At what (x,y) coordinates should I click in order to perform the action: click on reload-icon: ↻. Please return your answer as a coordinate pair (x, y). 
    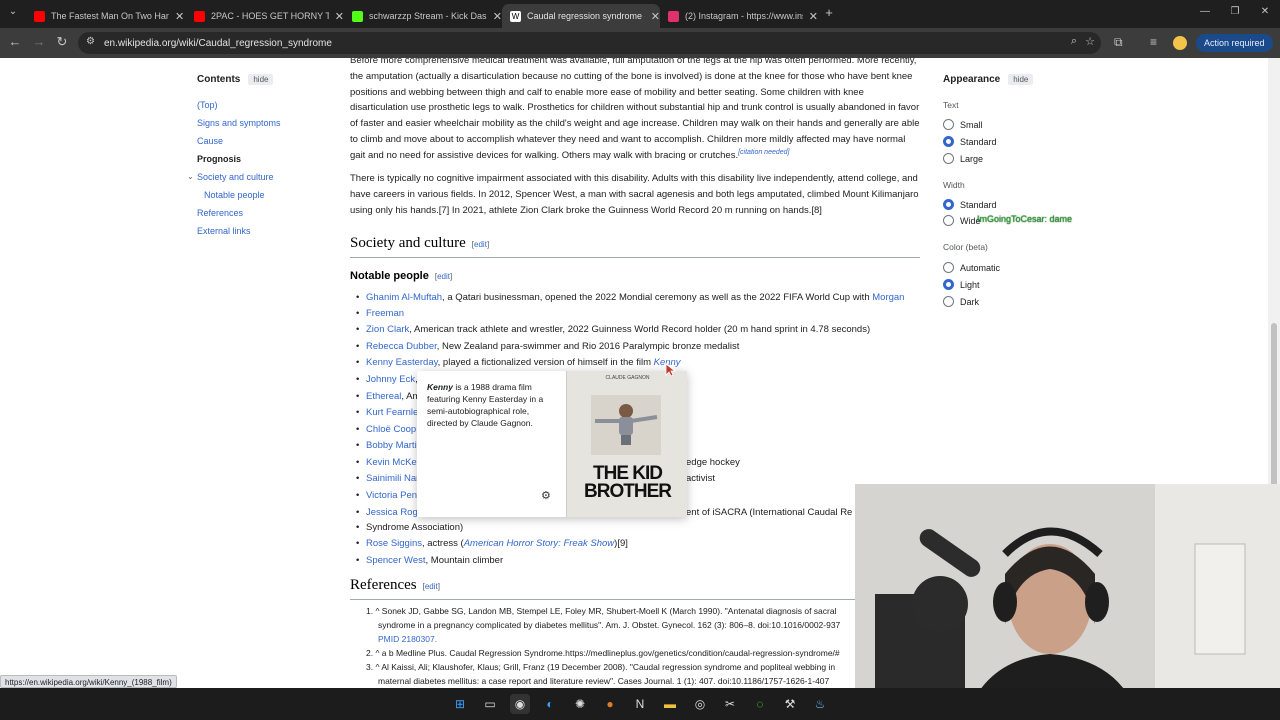
    Looking at the image, I should click on (62, 42).